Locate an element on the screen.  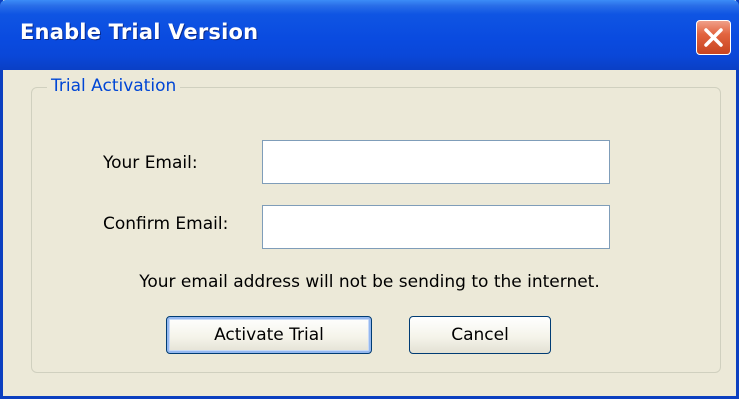
close-button is located at coordinates (713, 37).